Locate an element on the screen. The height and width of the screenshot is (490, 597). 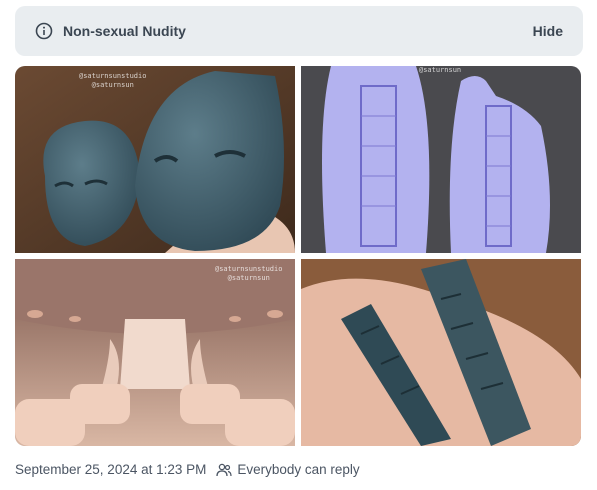
watermark: @saturnsun is located at coordinates (440, 70).